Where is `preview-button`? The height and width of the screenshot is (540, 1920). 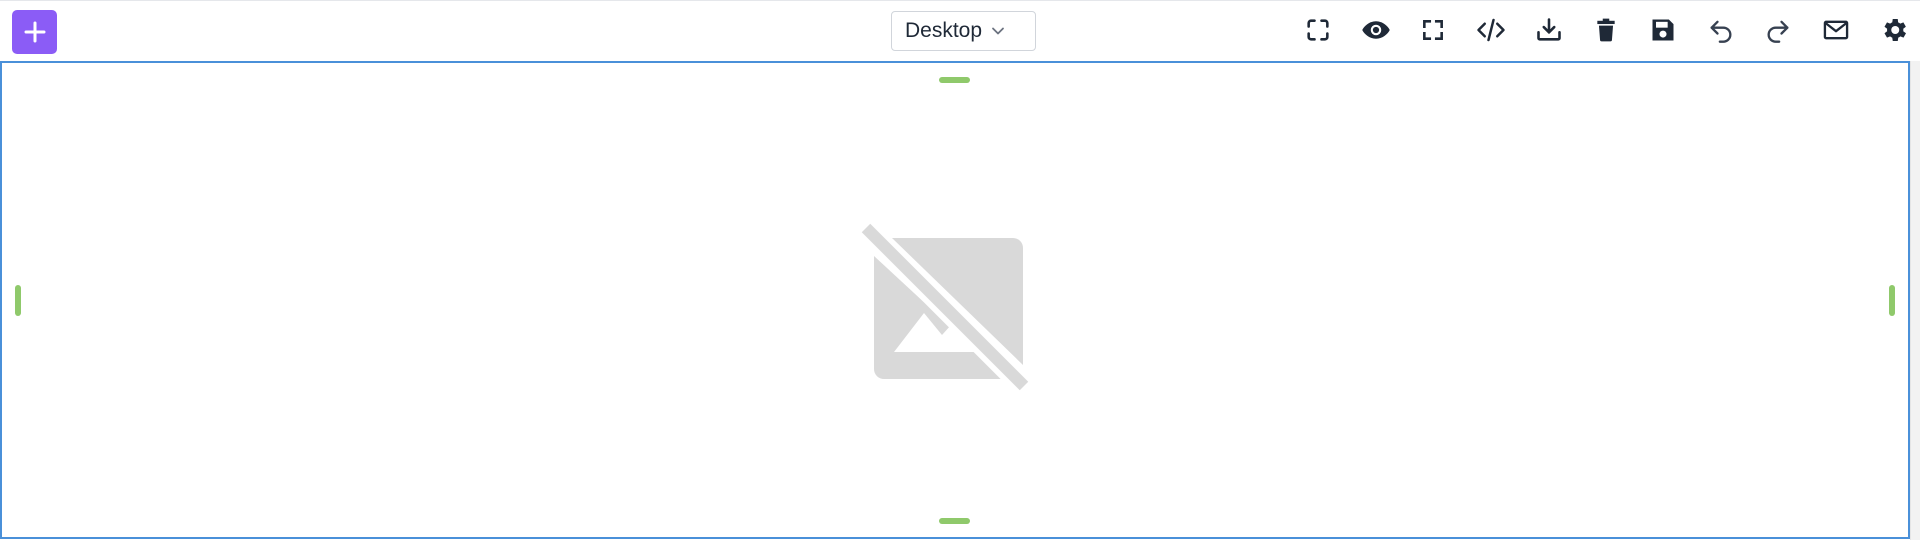
preview-button is located at coordinates (1376, 30).